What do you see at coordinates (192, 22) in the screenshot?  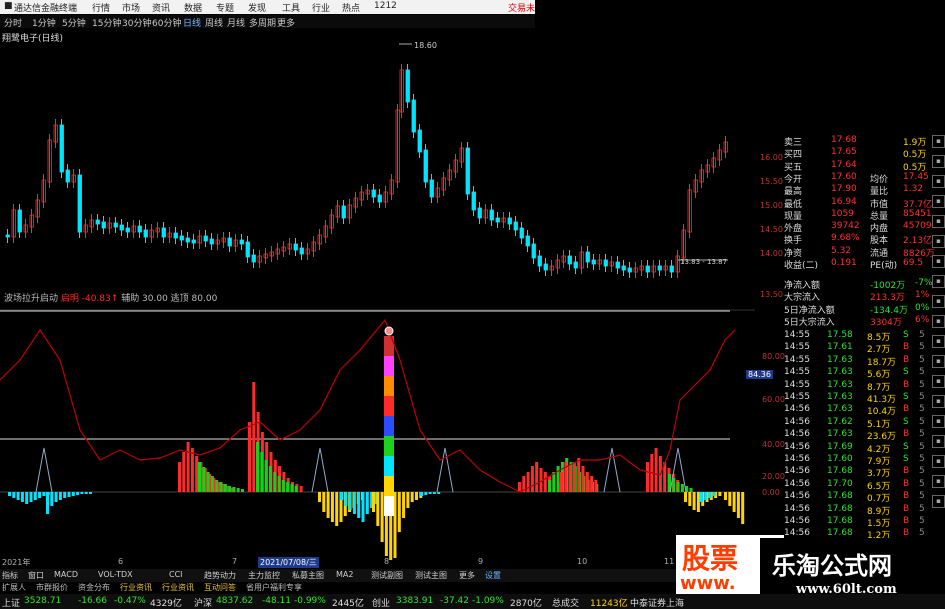 I see `period-tab-daily: 日线` at bounding box center [192, 22].